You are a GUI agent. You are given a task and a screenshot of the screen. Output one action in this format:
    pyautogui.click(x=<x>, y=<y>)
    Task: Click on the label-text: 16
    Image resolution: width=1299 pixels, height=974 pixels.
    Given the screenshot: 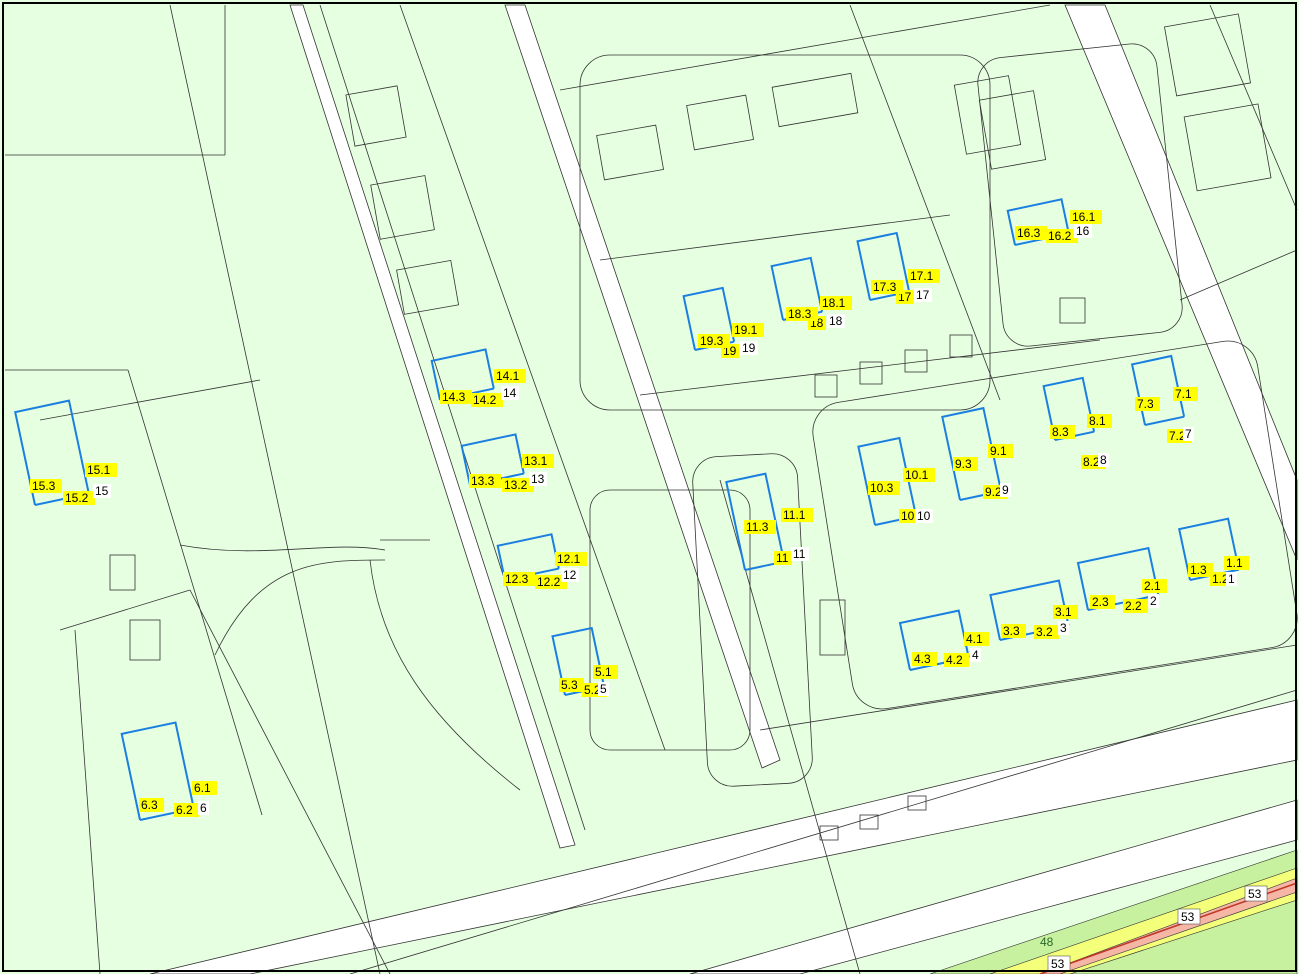 What is the action you would take?
    pyautogui.click(x=1083, y=231)
    